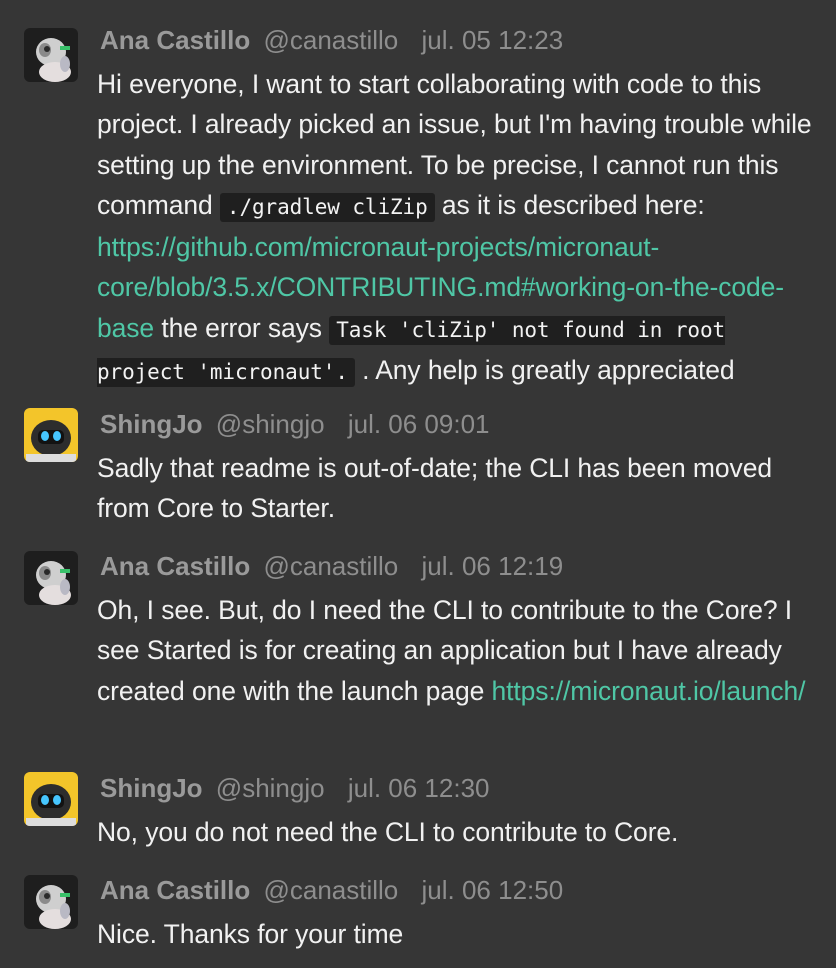 Image resolution: width=836 pixels, height=968 pixels. I want to click on message-timestamp: jul. 06 09:01, so click(418, 424).